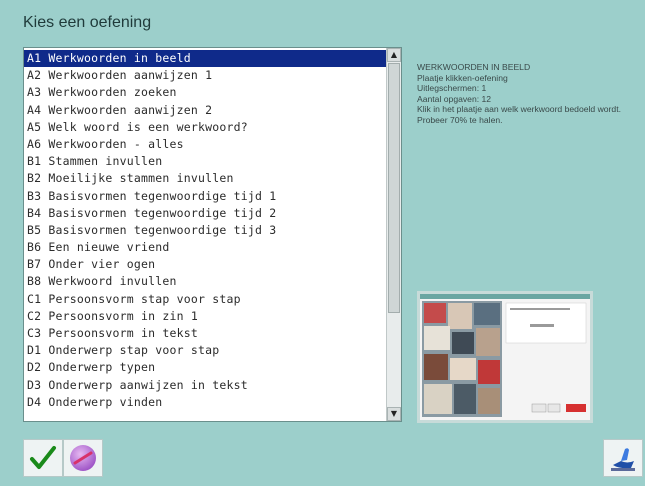 The image size is (645, 486). What do you see at coordinates (205, 230) in the screenshot?
I see `list-item: B5 Basisvormen tegenwoordige tijd 3` at bounding box center [205, 230].